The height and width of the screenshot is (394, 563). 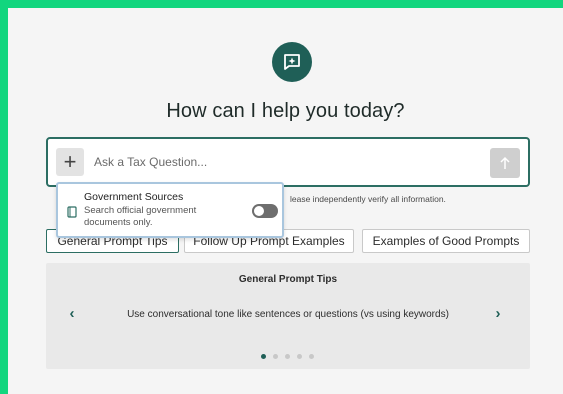 What do you see at coordinates (259, 211) in the screenshot?
I see `toggle-knob` at bounding box center [259, 211].